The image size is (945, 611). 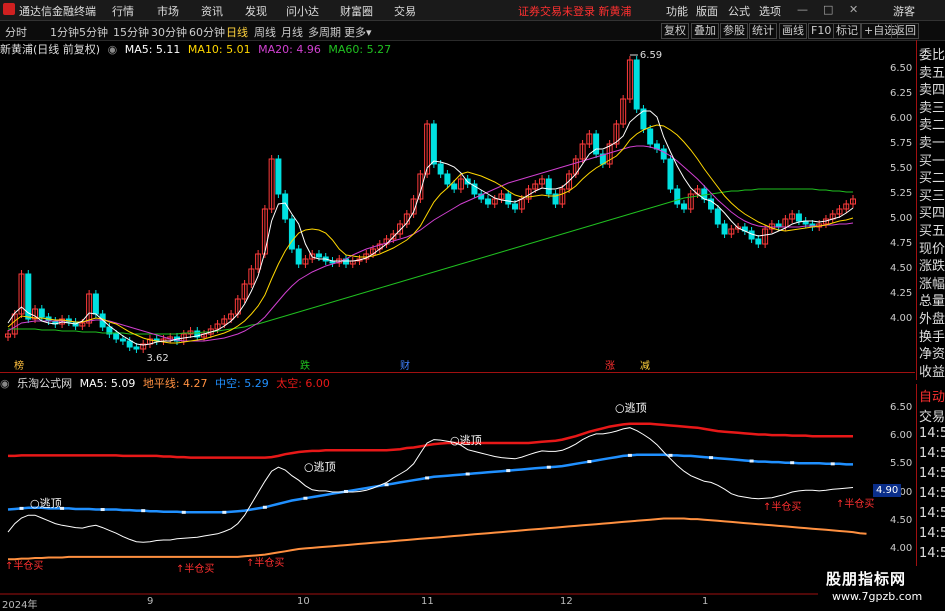 I want to click on y-tick: 5.50, so click(x=901, y=168).